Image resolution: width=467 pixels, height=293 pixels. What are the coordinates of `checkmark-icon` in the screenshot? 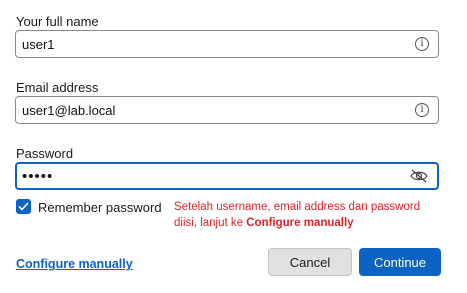 It's located at (23, 206).